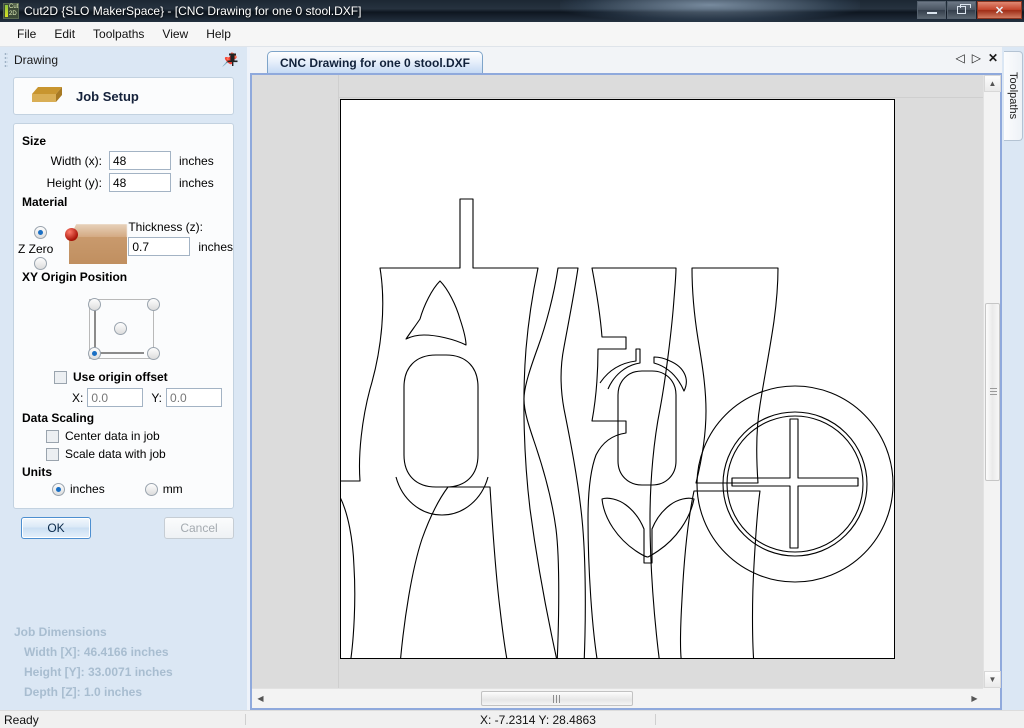  What do you see at coordinates (120, 328) in the screenshot?
I see `xy-origin-center-radio` at bounding box center [120, 328].